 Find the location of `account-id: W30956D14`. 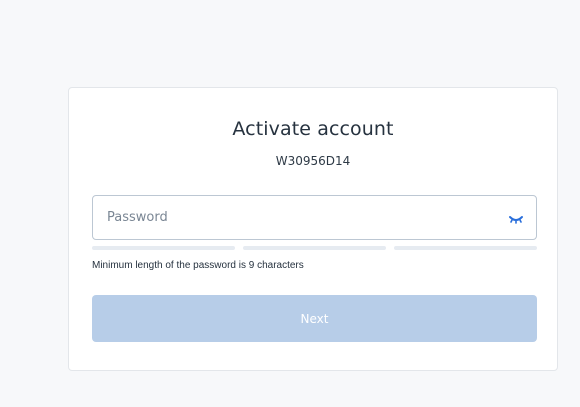

account-id: W30956D14 is located at coordinates (313, 161).